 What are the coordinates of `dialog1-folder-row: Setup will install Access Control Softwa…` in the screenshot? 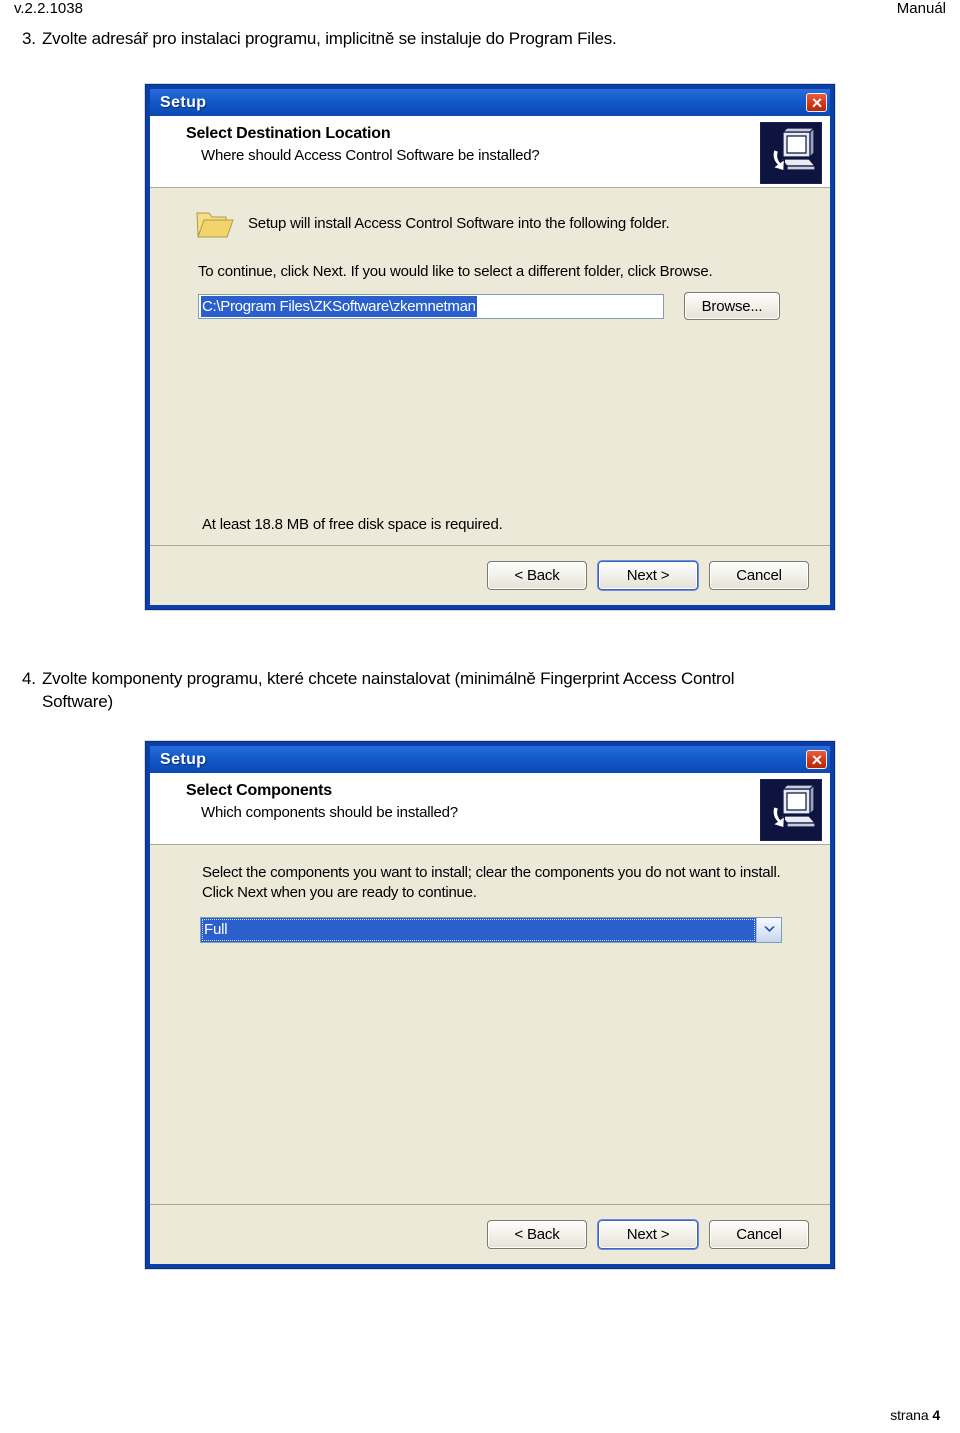 It's located at (490, 223).